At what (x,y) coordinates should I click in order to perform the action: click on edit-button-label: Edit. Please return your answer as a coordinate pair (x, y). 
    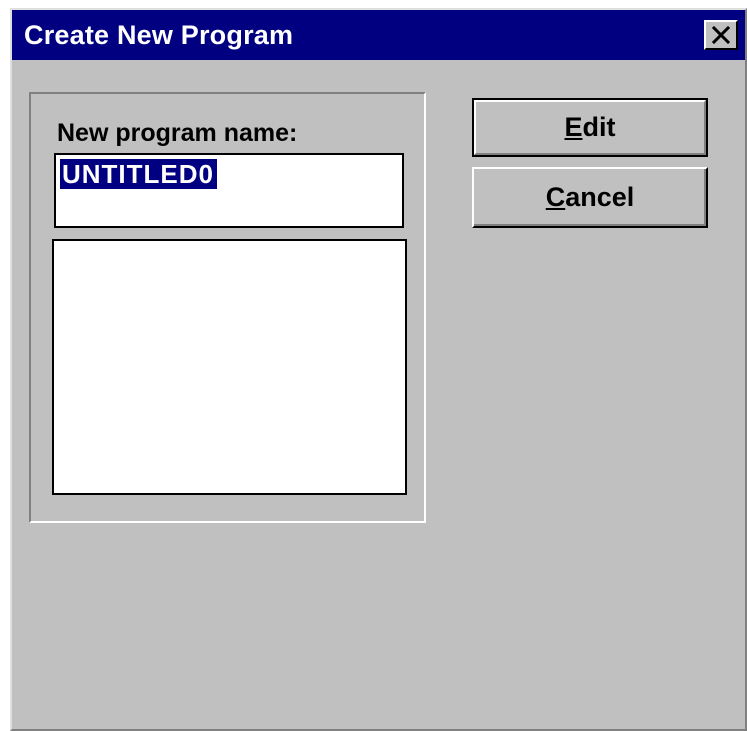
    Looking at the image, I should click on (589, 127).